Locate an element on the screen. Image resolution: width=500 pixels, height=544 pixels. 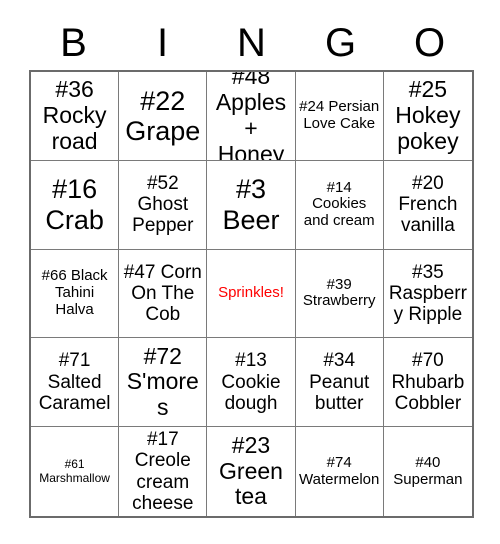
bingo-cell-label: #72 S'mores is located at coordinates (162, 381).